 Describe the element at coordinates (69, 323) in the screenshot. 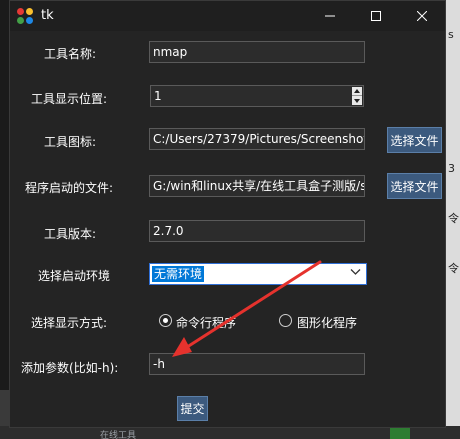

I see `display-mode-label: 选择显示方式:` at that location.